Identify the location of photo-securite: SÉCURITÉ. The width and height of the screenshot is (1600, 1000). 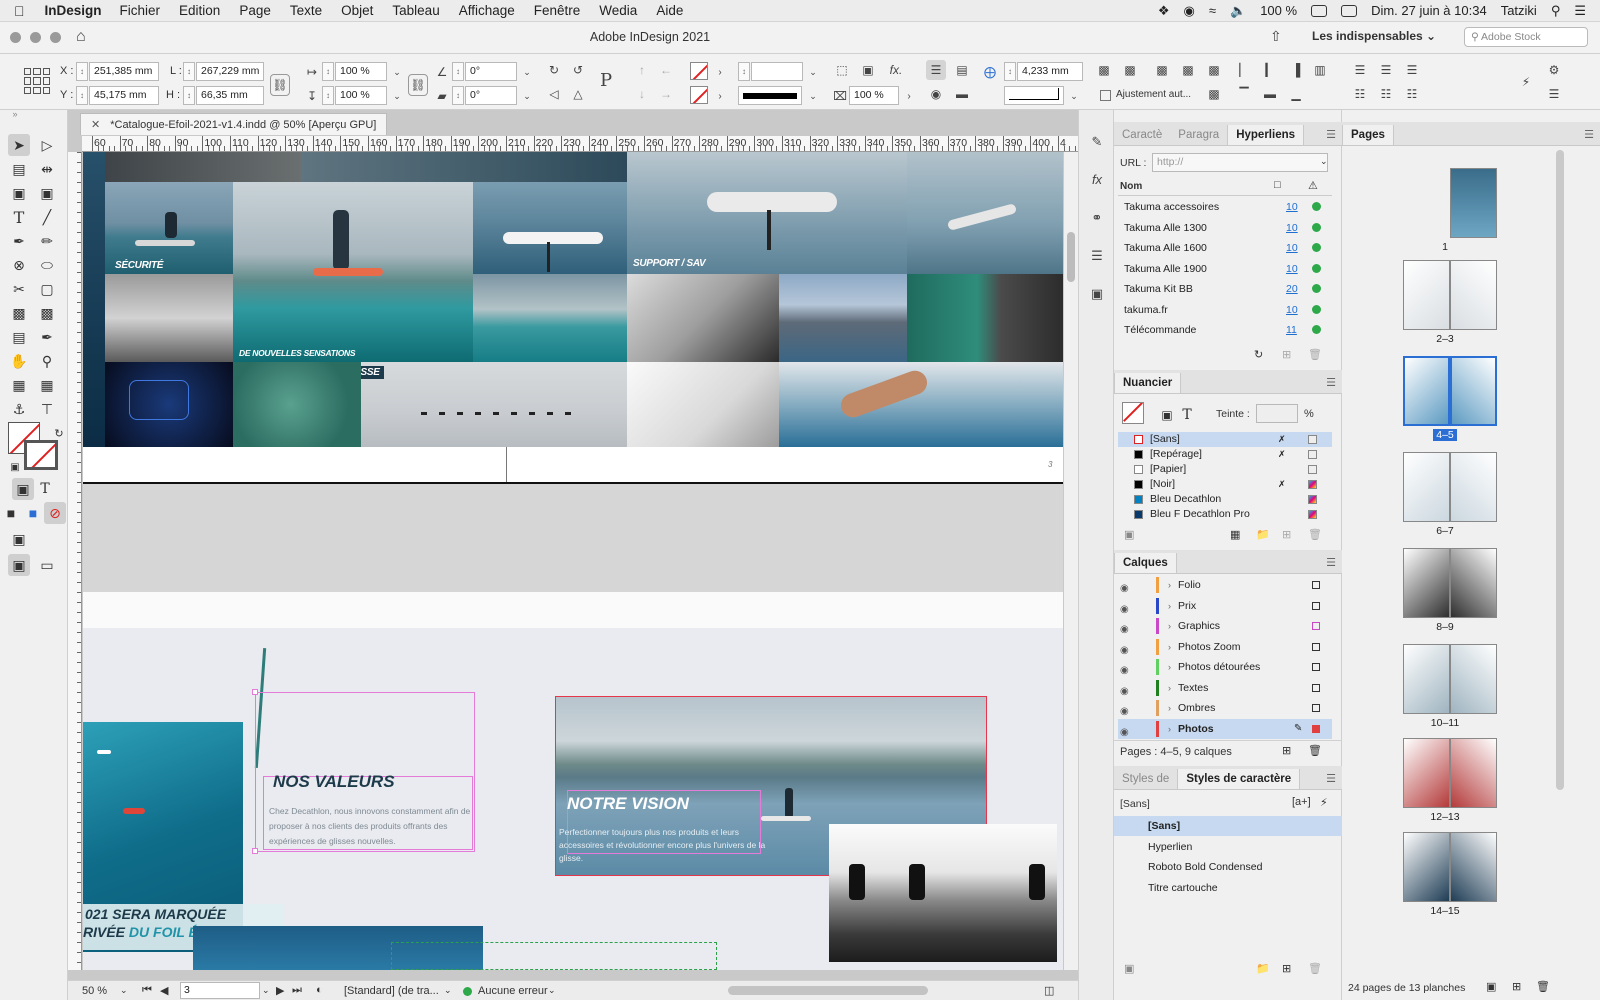
(169, 228).